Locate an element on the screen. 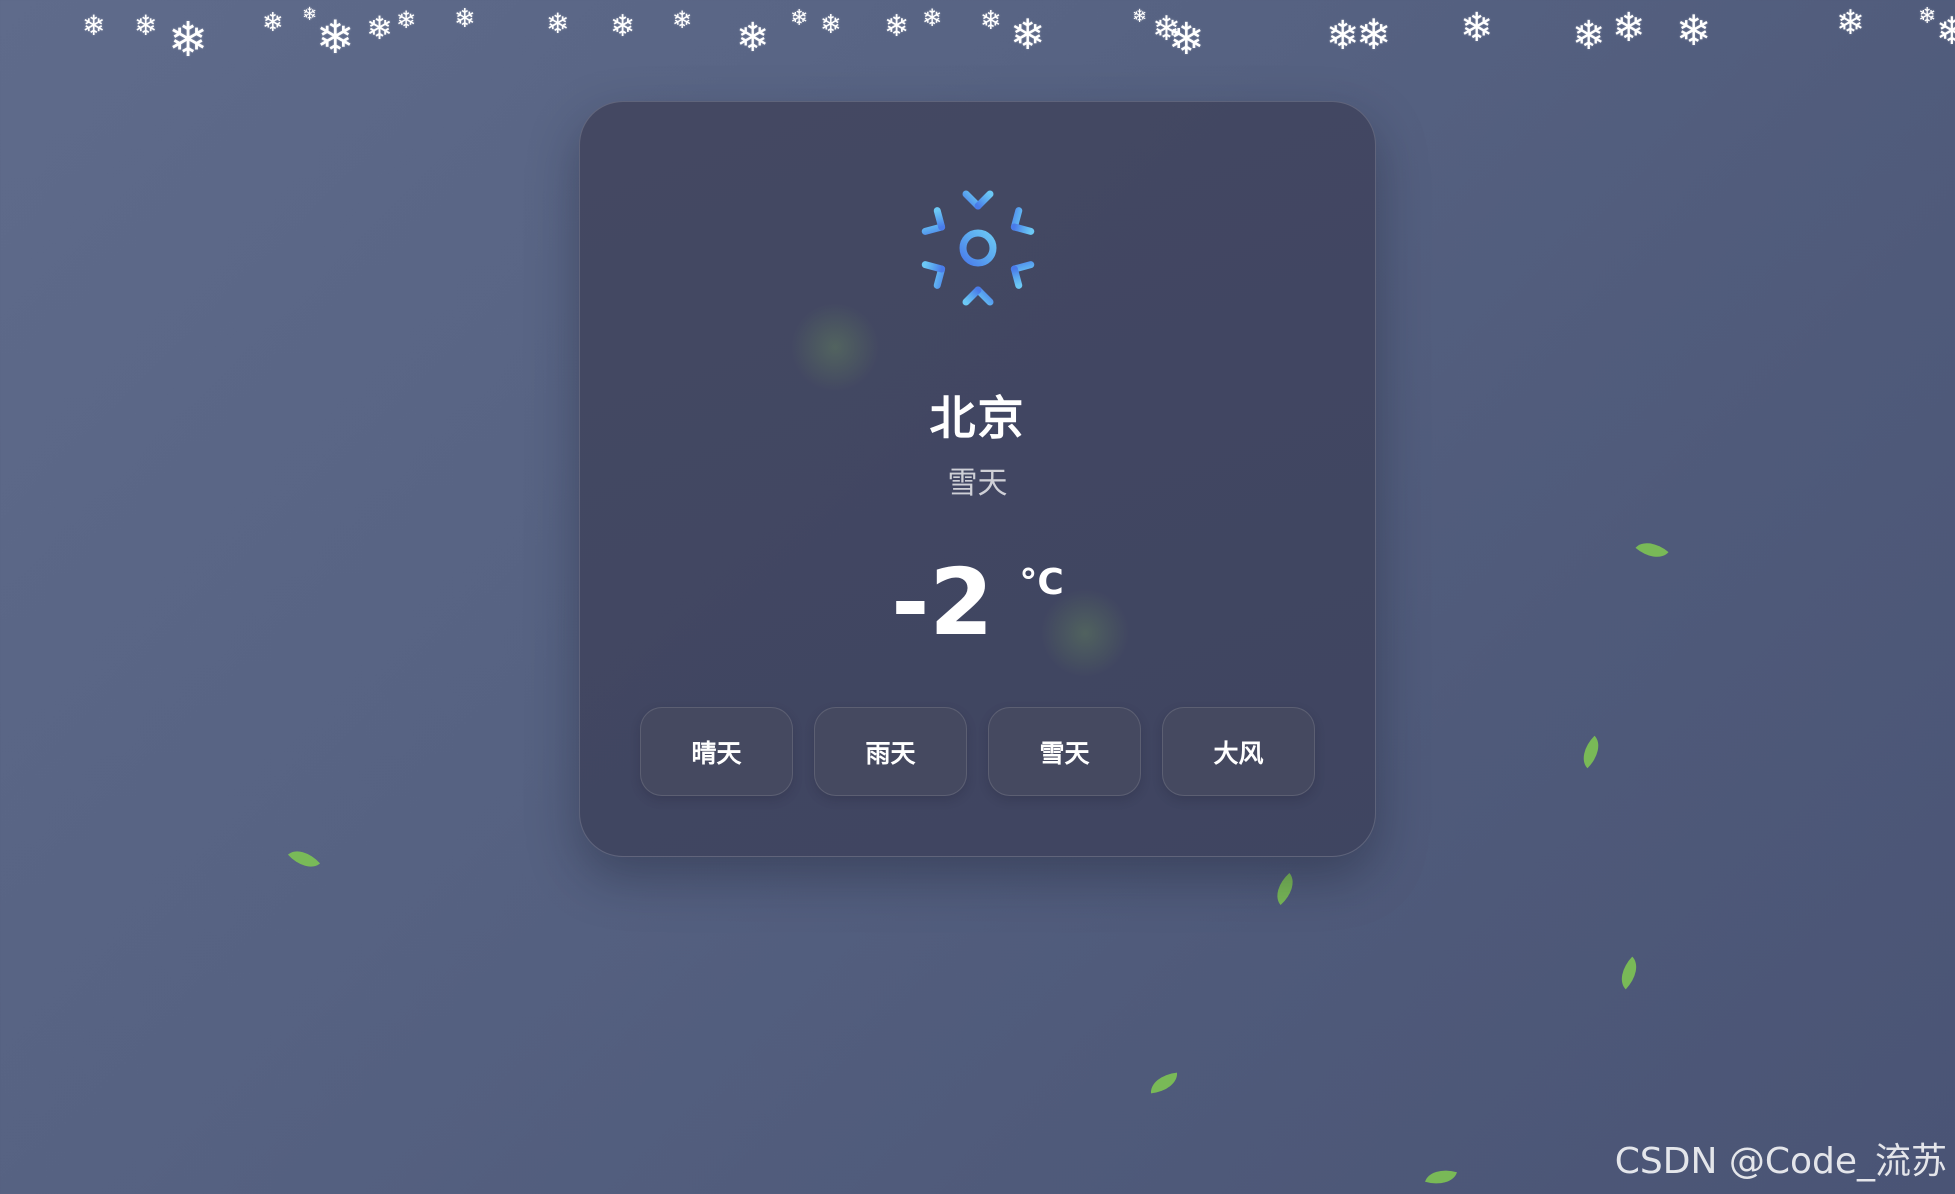  city-name: 北京 is located at coordinates (977, 418).